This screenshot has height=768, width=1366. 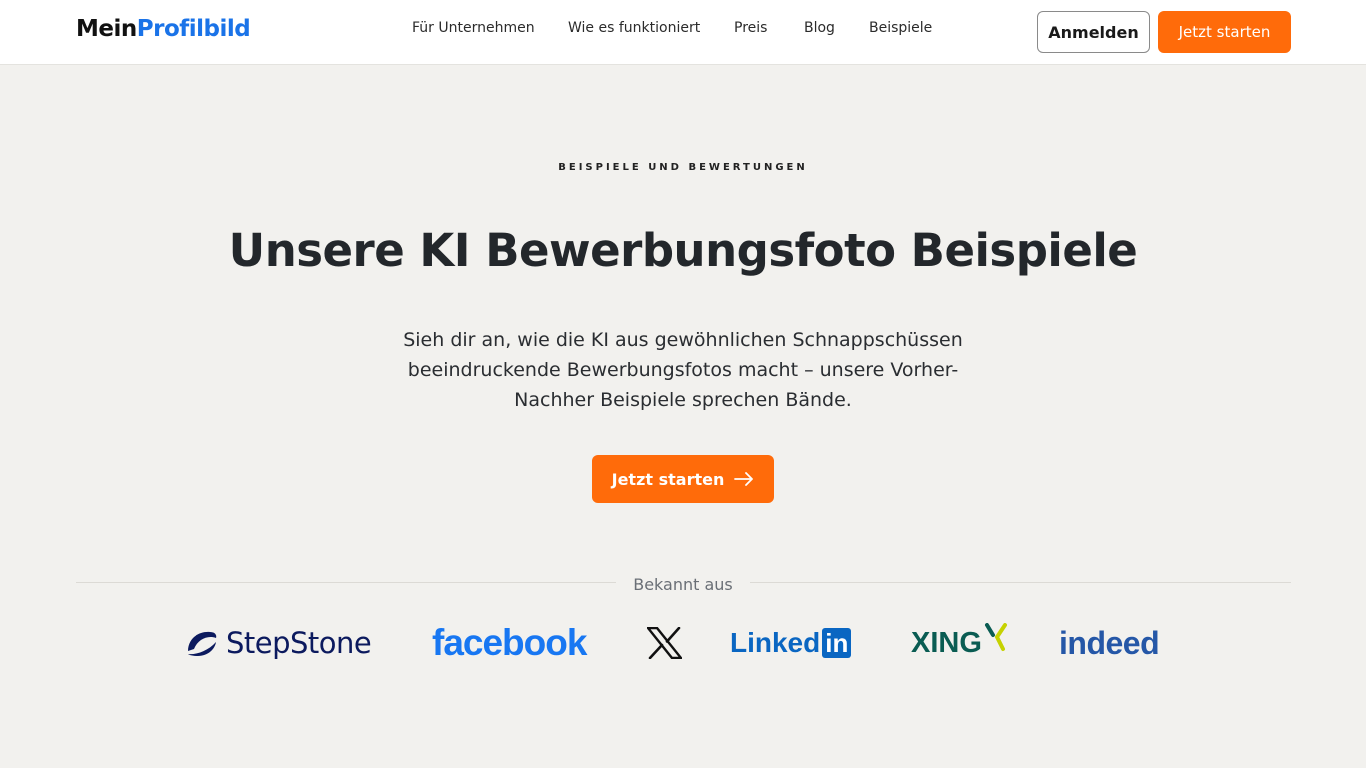 I want to click on x-logo-icon, so click(x=664, y=643).